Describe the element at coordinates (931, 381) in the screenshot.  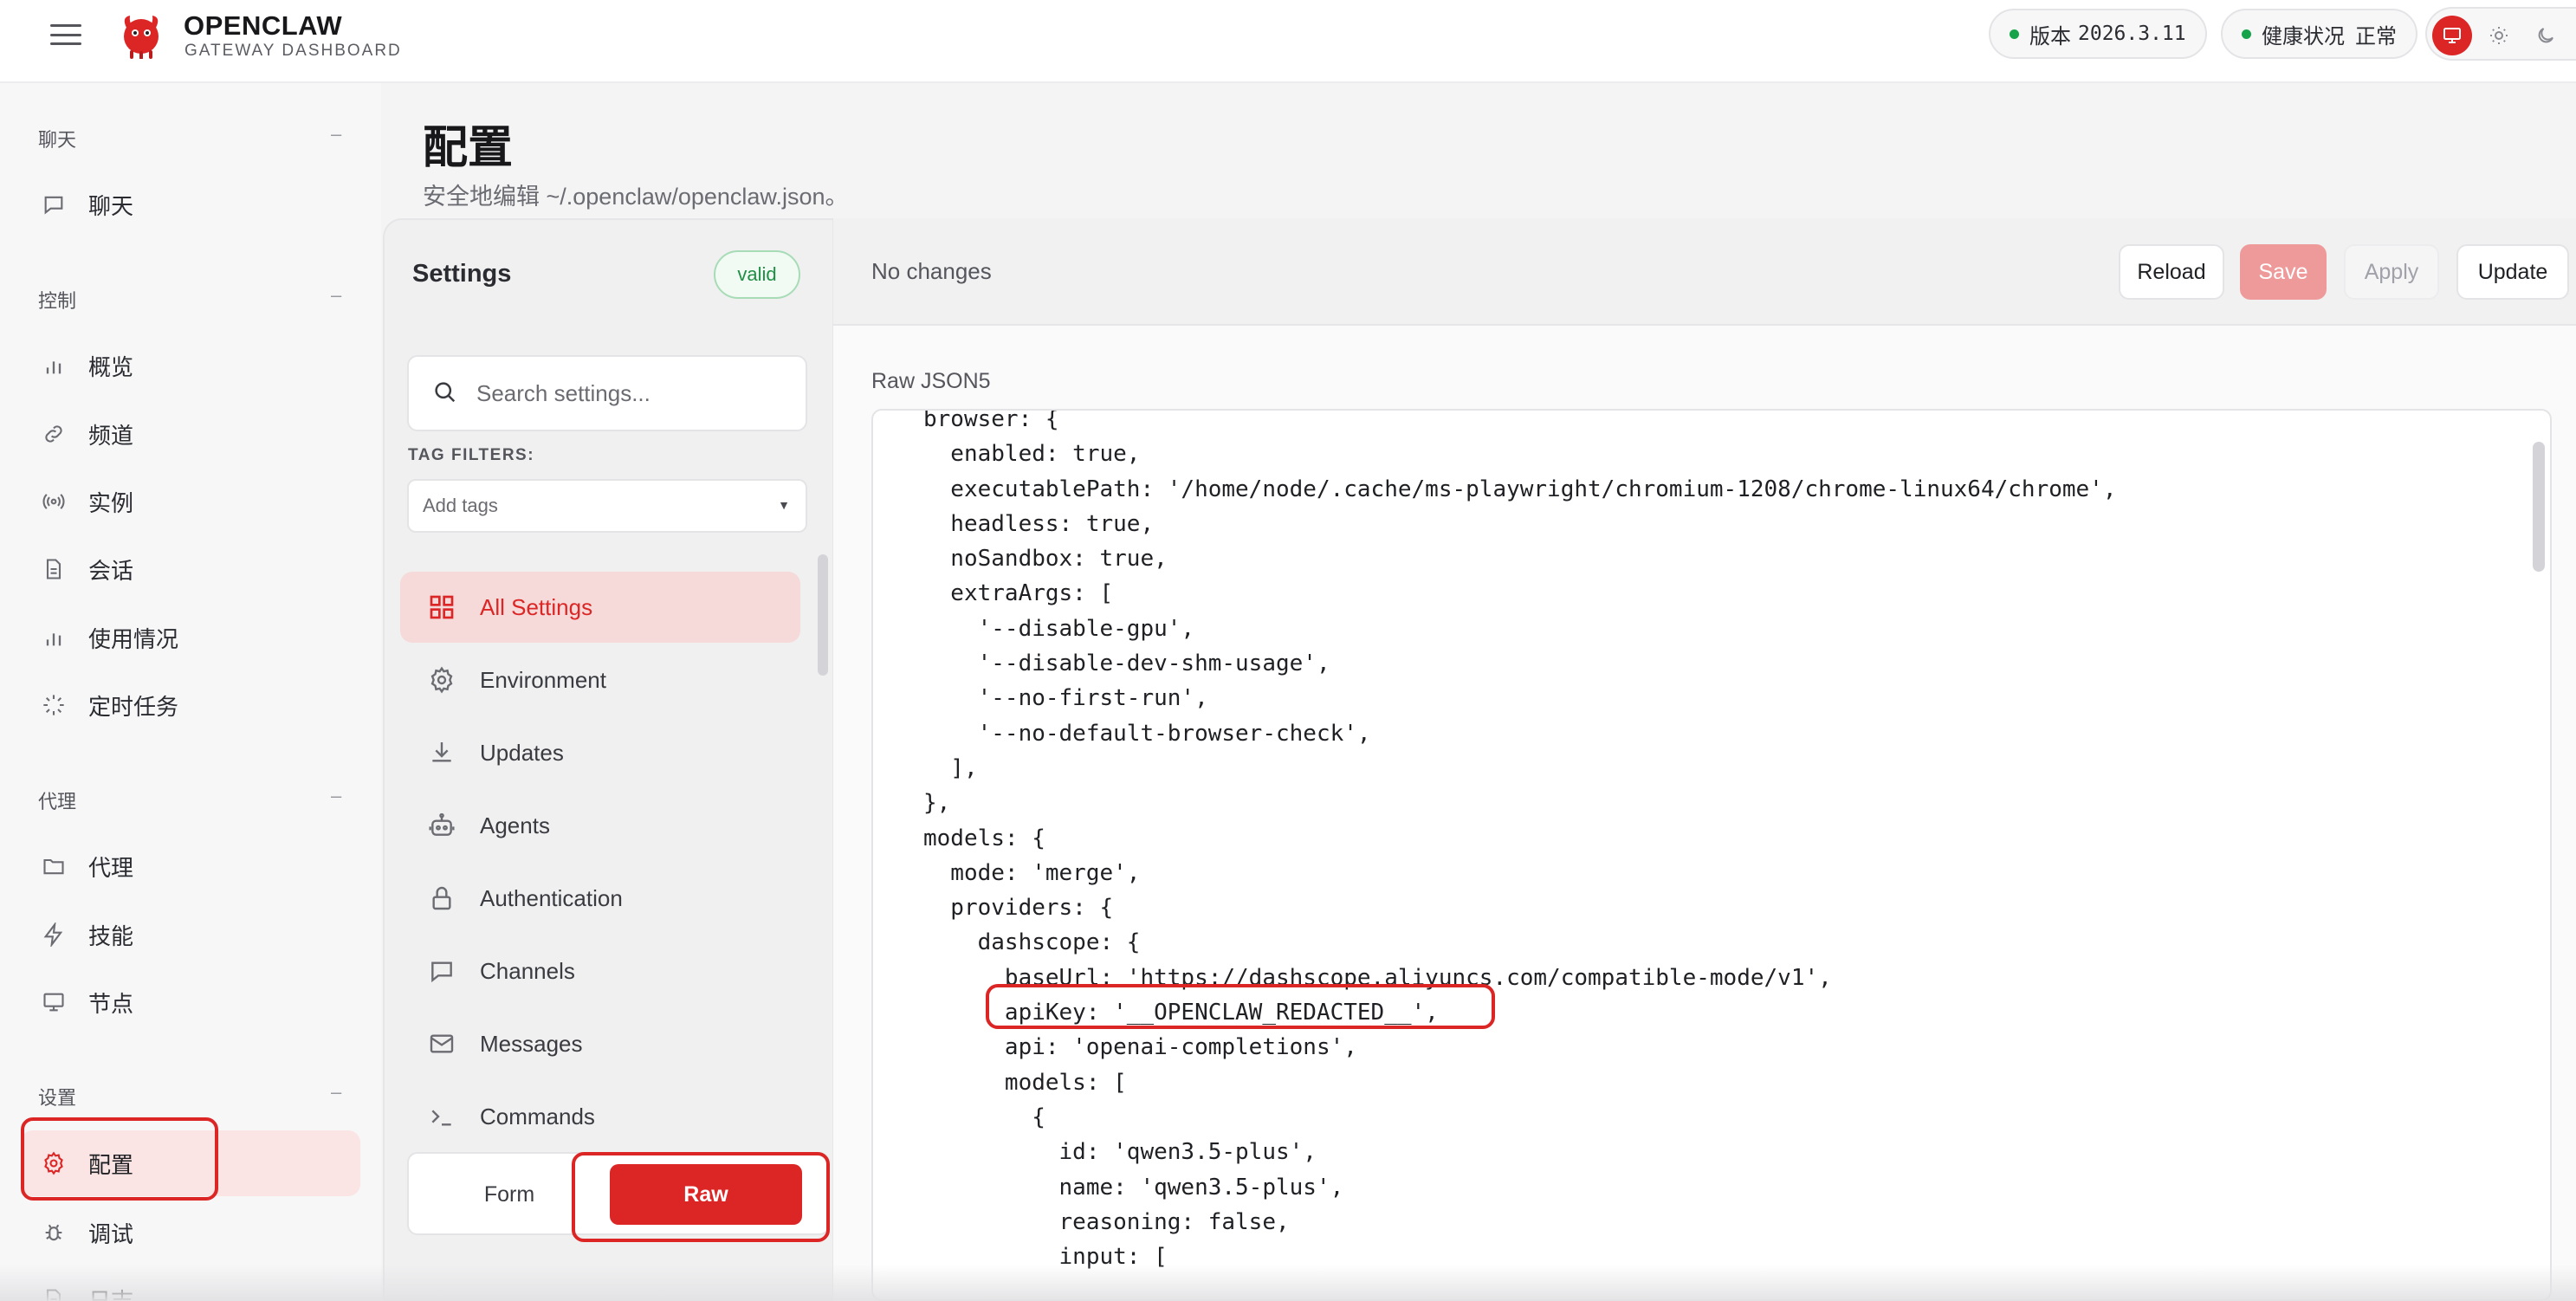
I see `raw-json-label: Raw JSON5` at that location.